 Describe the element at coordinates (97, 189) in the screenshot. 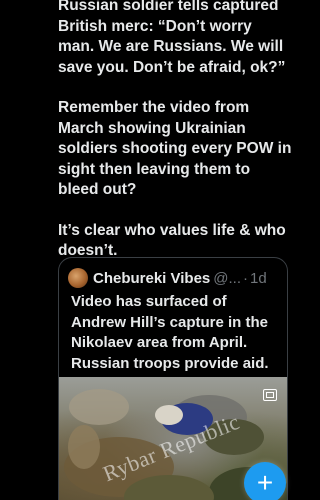

I see `tweet-line: bleed out?` at that location.